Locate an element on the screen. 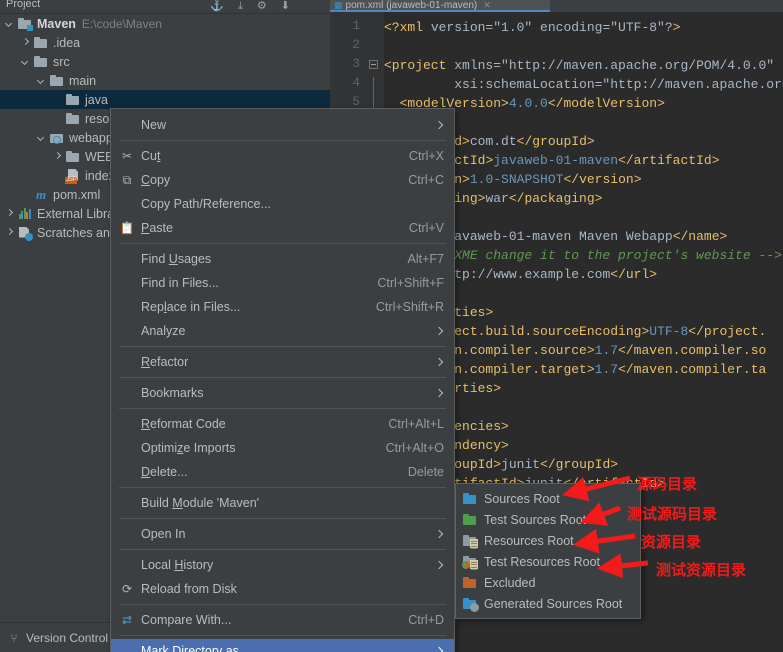 Image resolution: width=783 pixels, height=652 pixels. menu-item-shortcut: Ctrl+Alt+L is located at coordinates (416, 424).